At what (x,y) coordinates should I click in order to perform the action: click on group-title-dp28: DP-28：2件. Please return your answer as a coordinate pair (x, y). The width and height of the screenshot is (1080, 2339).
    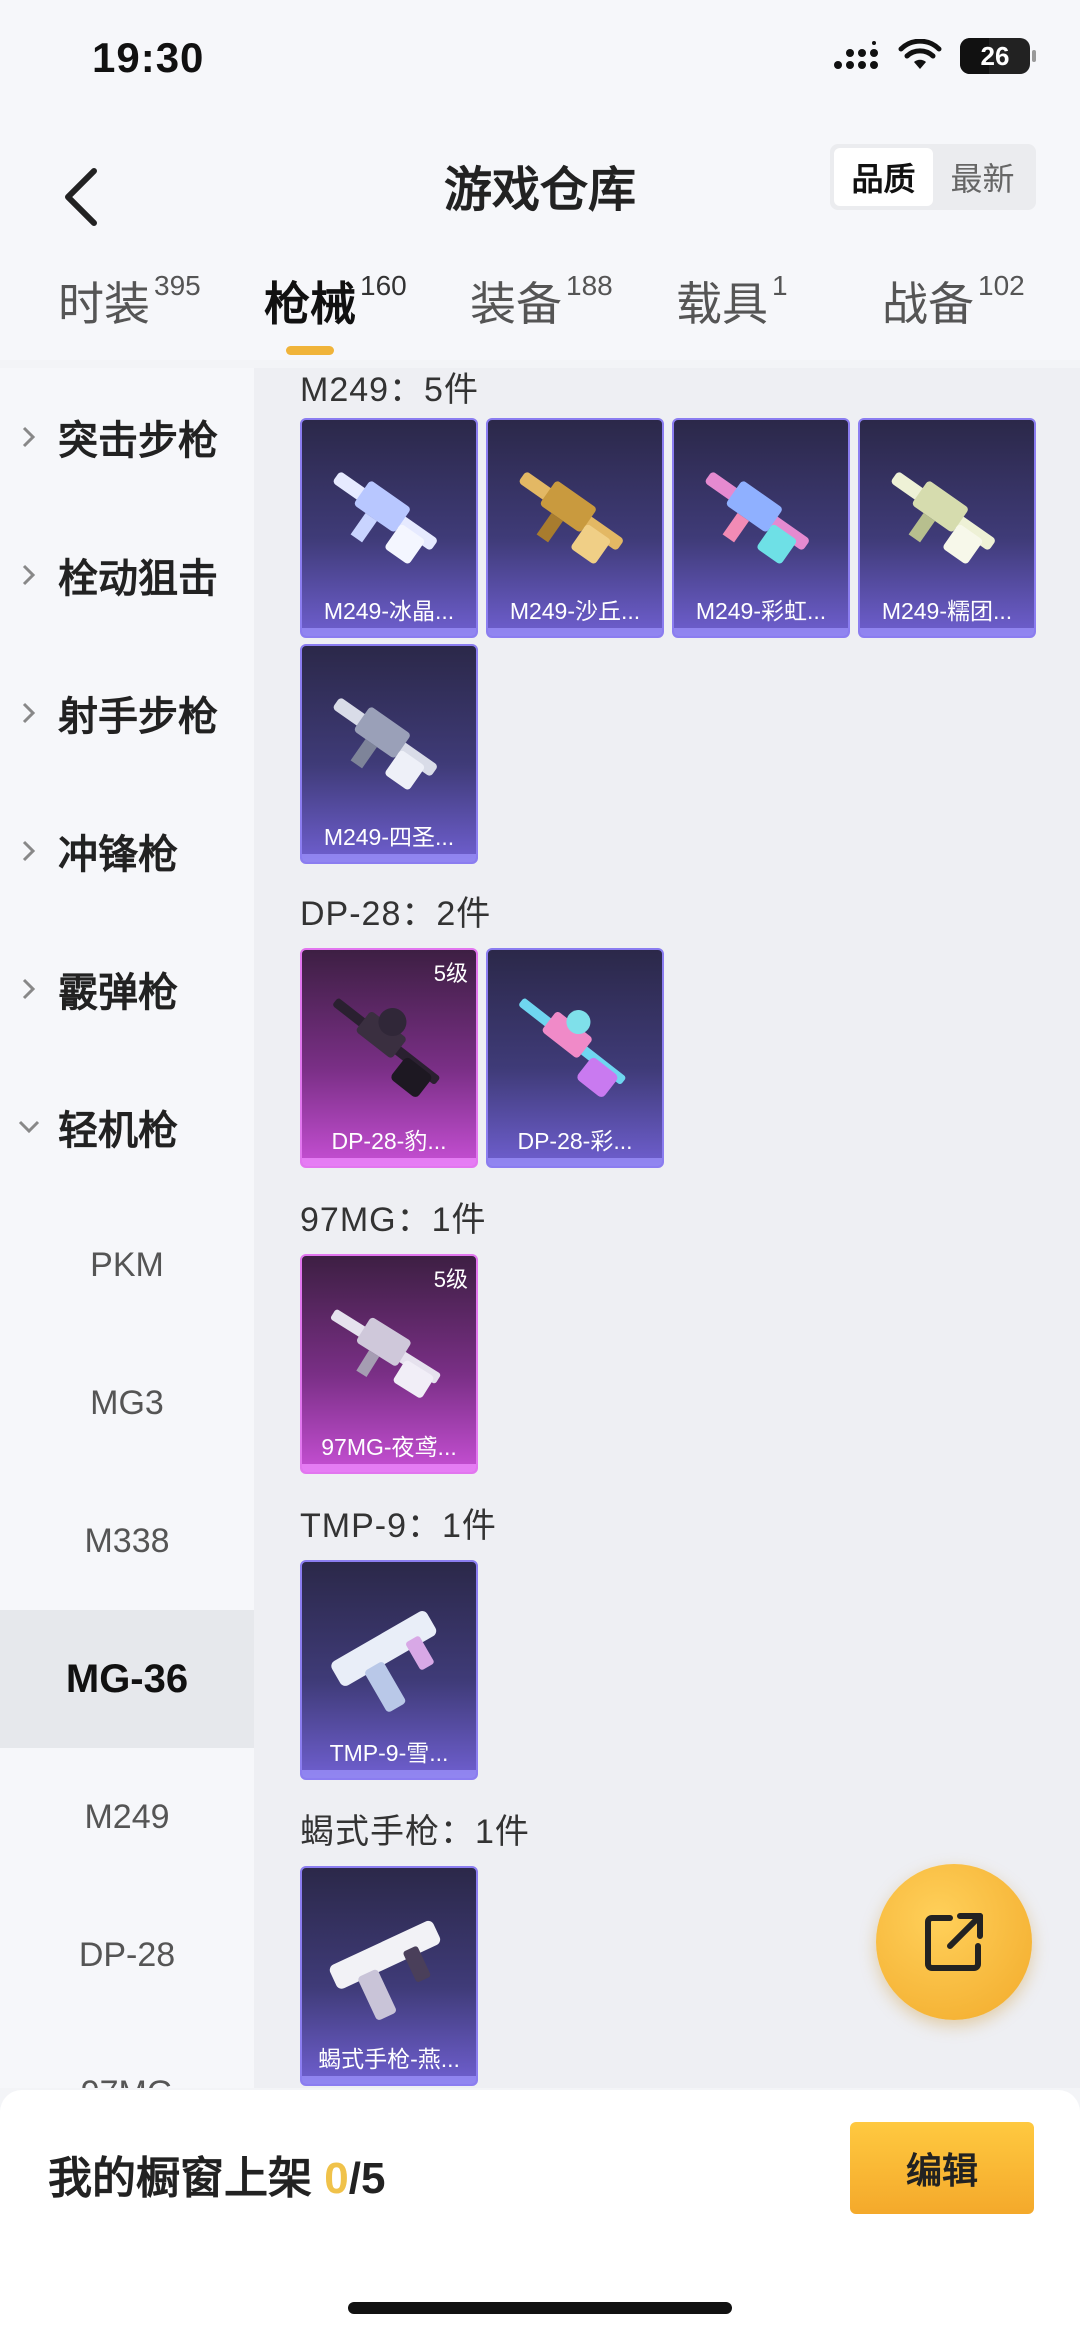
    Looking at the image, I should click on (396, 914).